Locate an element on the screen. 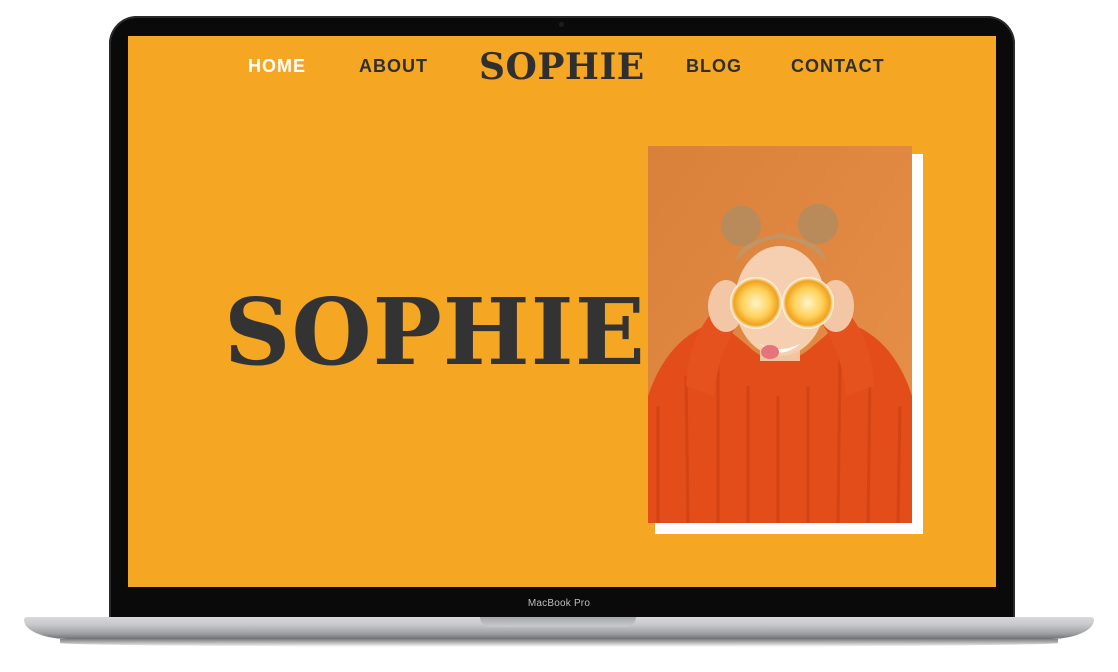 Image resolution: width=1118 pixels, height=672 pixels. nav-blog-link: BLOG is located at coordinates (714, 66).